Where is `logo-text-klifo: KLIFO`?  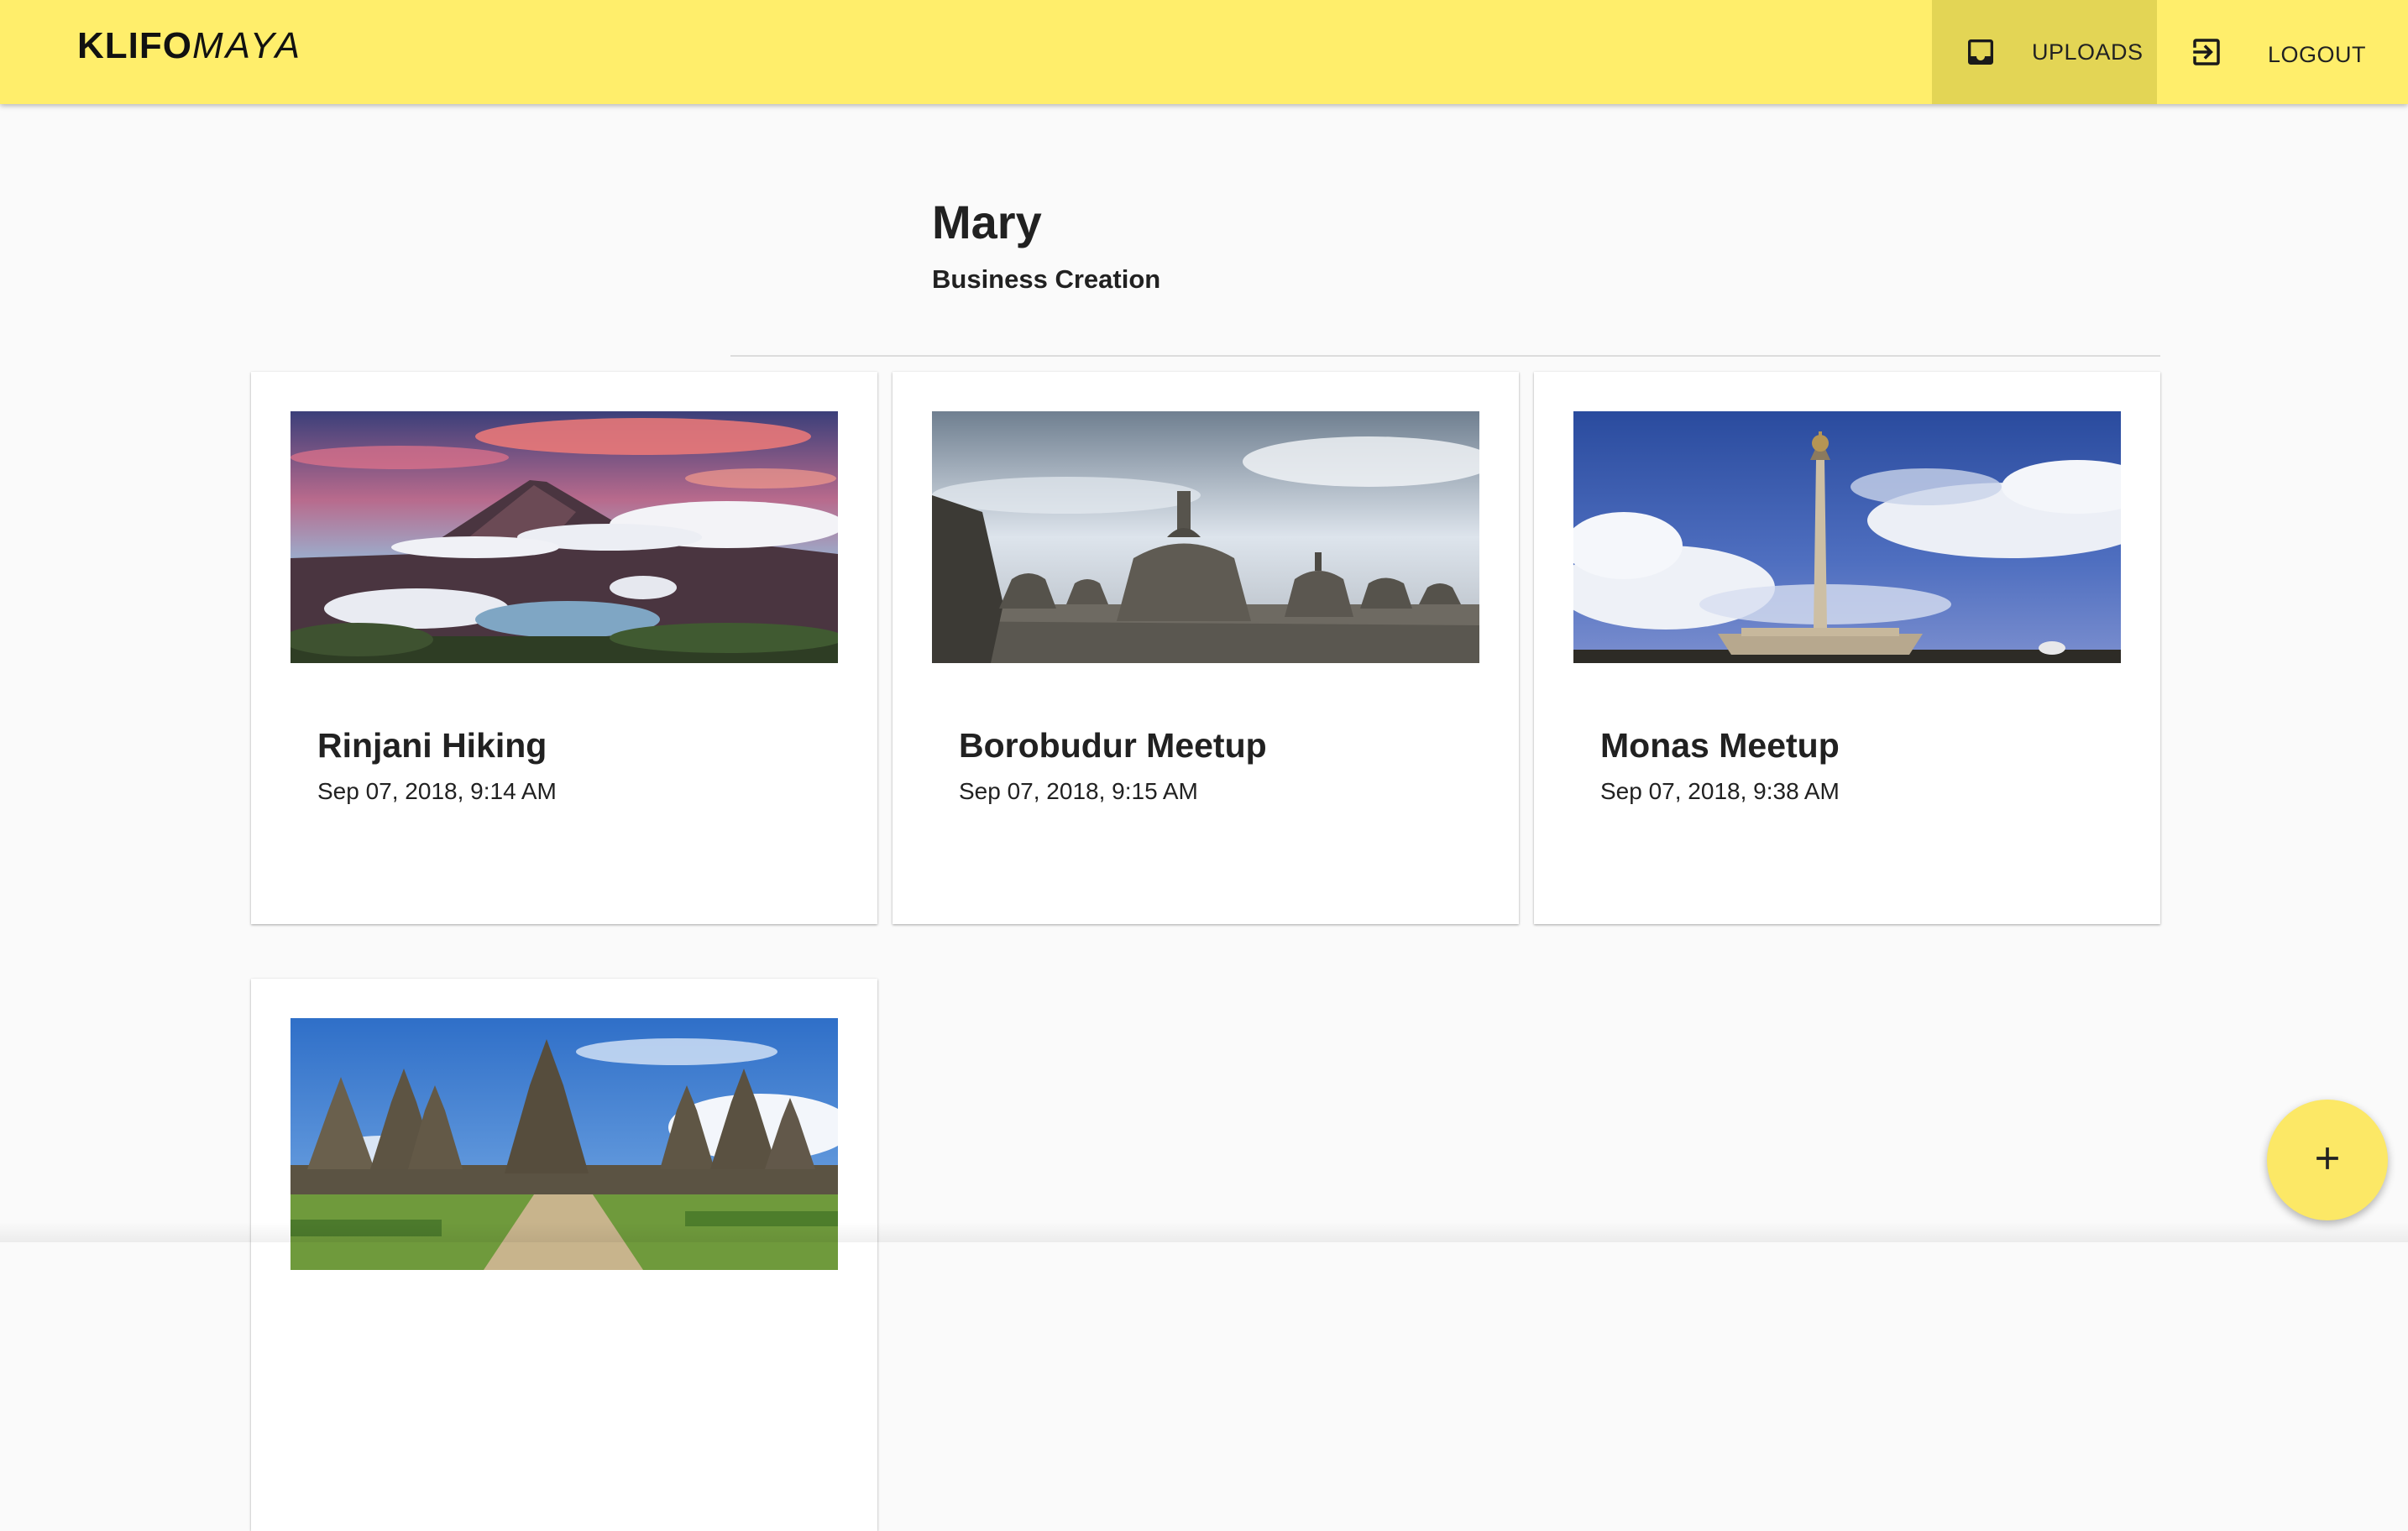
logo-text-klifo: KLIFO is located at coordinates (134, 45).